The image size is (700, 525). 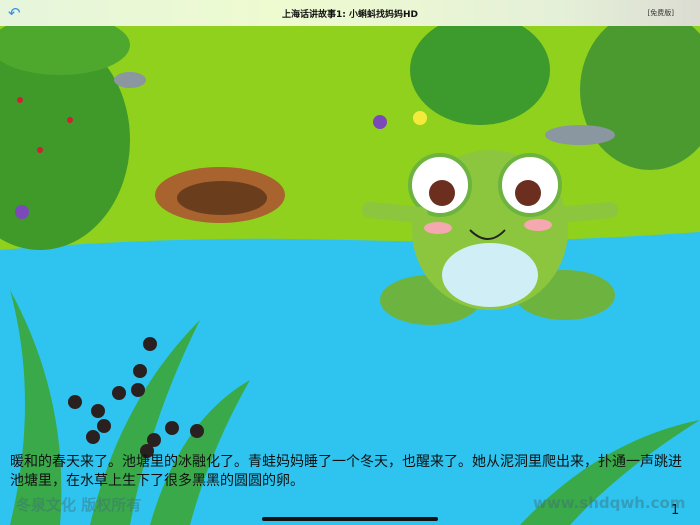 I want to click on page-number: 1, so click(x=675, y=510).